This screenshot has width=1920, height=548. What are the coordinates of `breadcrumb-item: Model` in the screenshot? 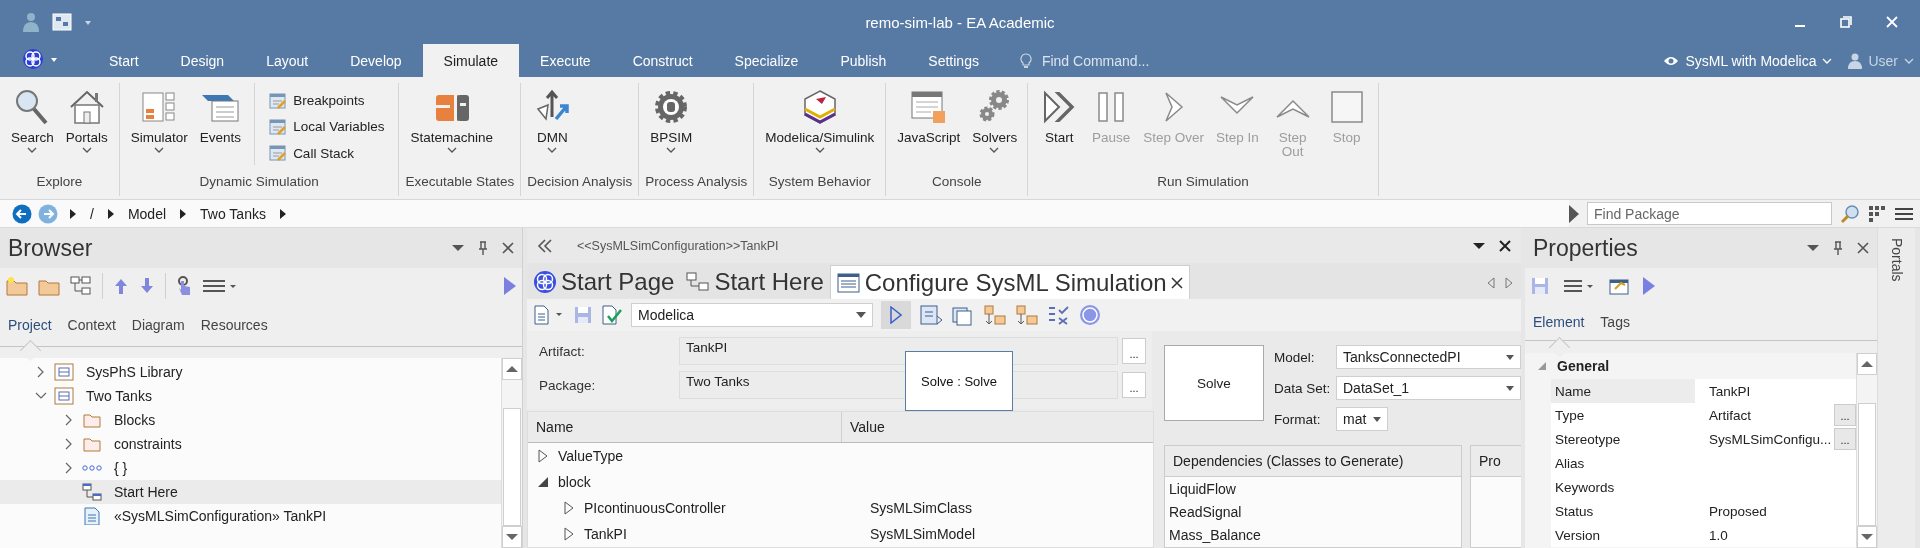 It's located at (147, 213).